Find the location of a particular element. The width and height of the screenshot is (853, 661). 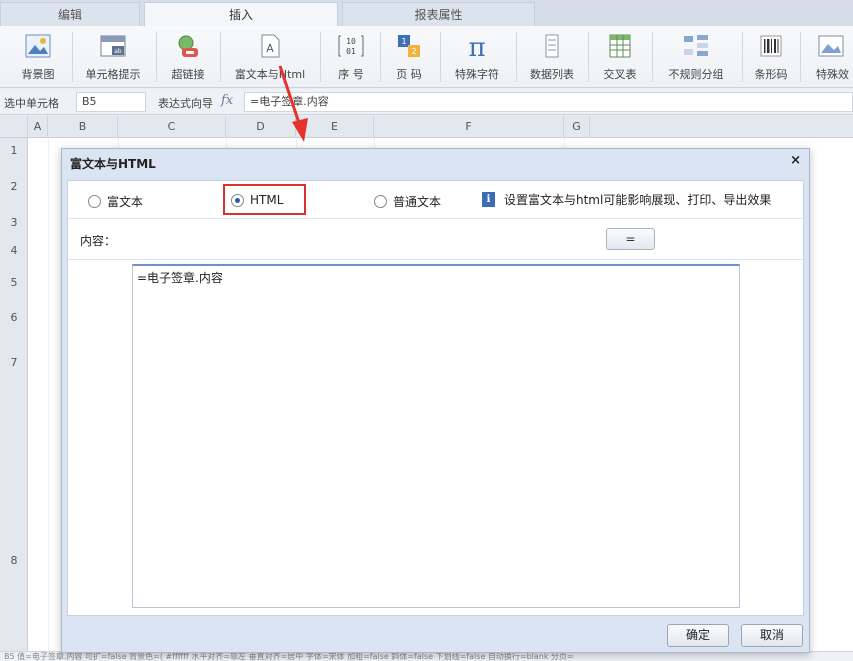

info-icon: i is located at coordinates (488, 199).